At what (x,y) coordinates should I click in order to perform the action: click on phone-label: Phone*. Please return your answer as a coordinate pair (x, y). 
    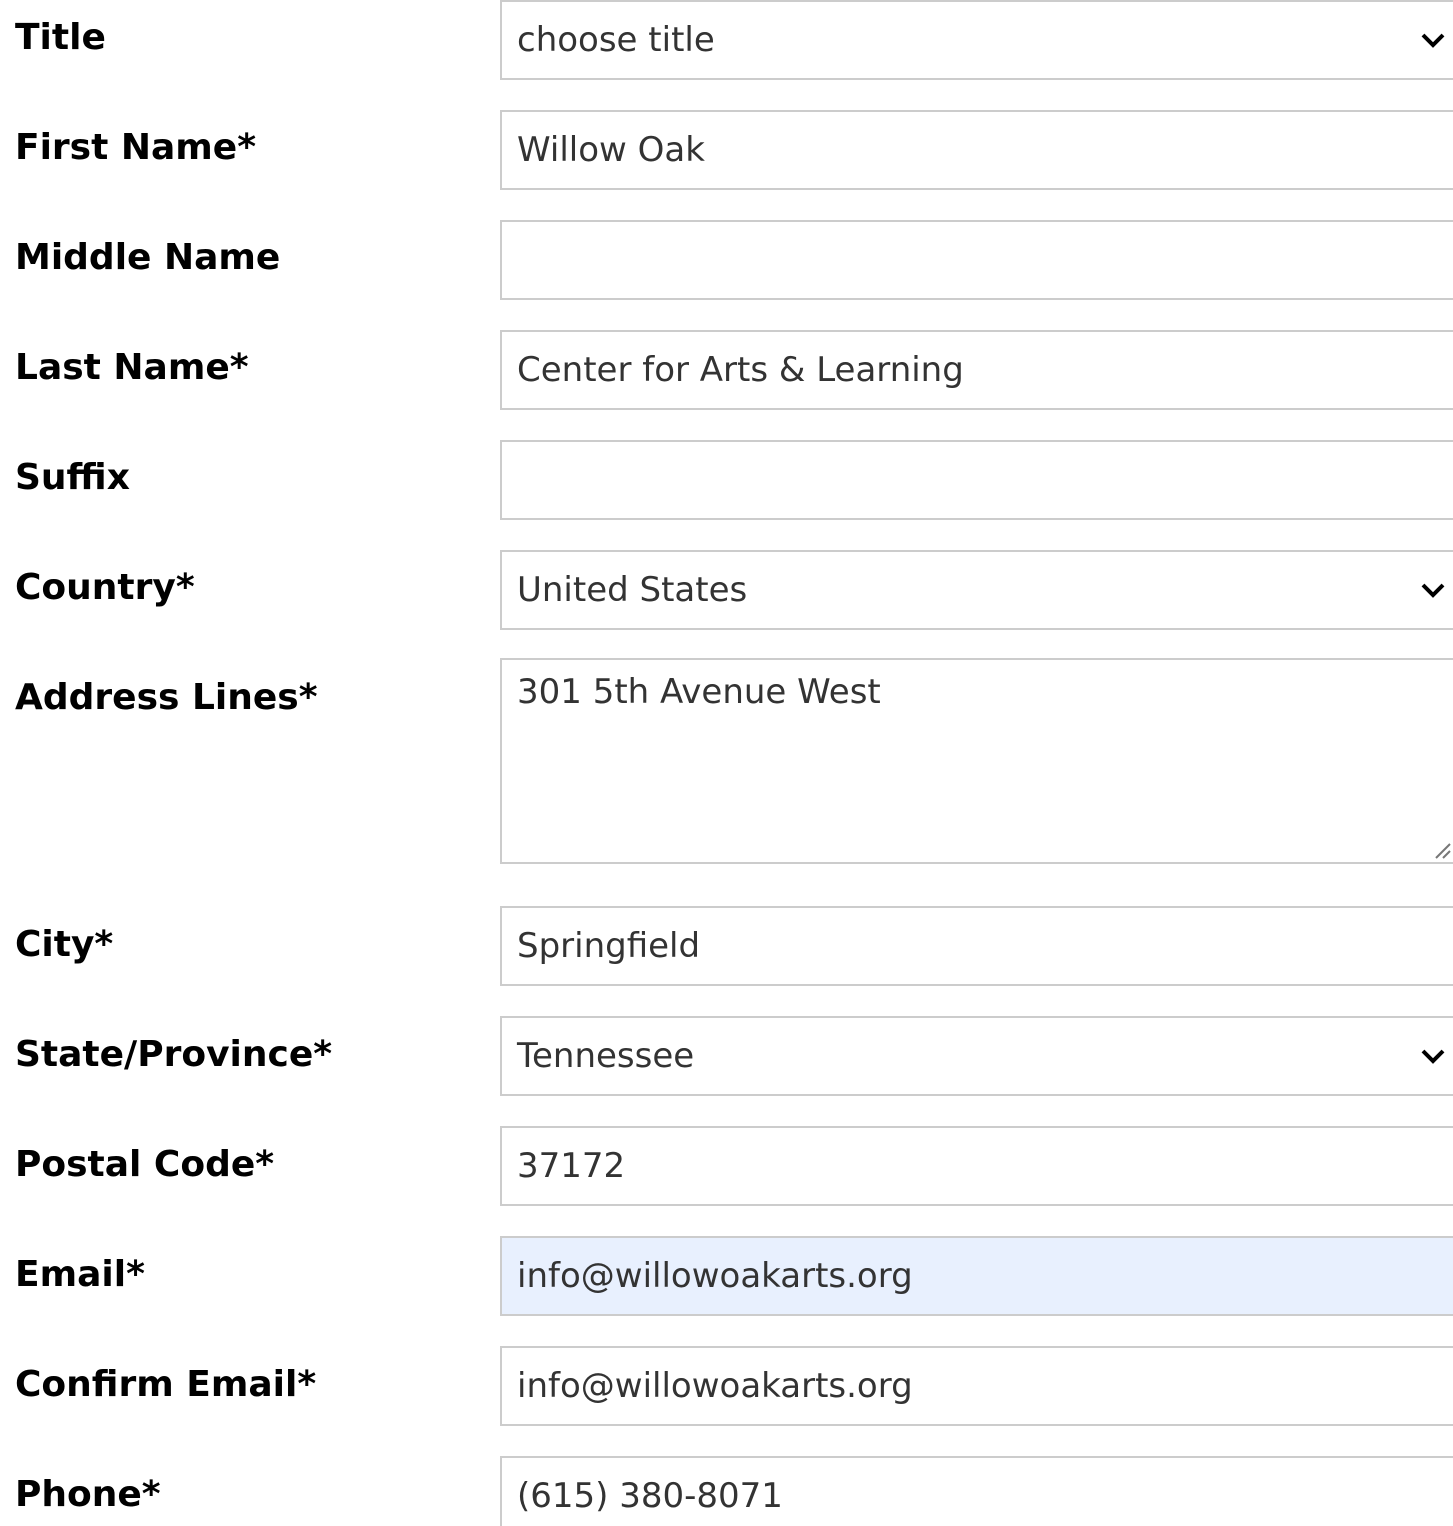
    Looking at the image, I should click on (88, 1494).